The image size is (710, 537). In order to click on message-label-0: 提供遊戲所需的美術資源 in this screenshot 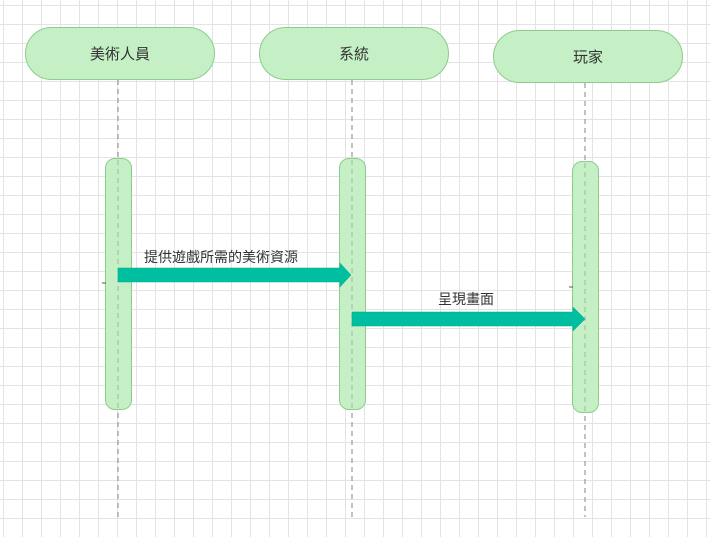, I will do `click(221, 258)`.